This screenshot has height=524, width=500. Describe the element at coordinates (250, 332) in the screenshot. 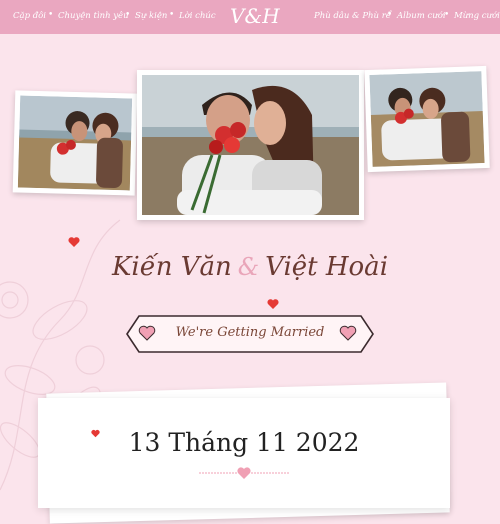

I see `ribbon-text: We're Getting Married` at that location.